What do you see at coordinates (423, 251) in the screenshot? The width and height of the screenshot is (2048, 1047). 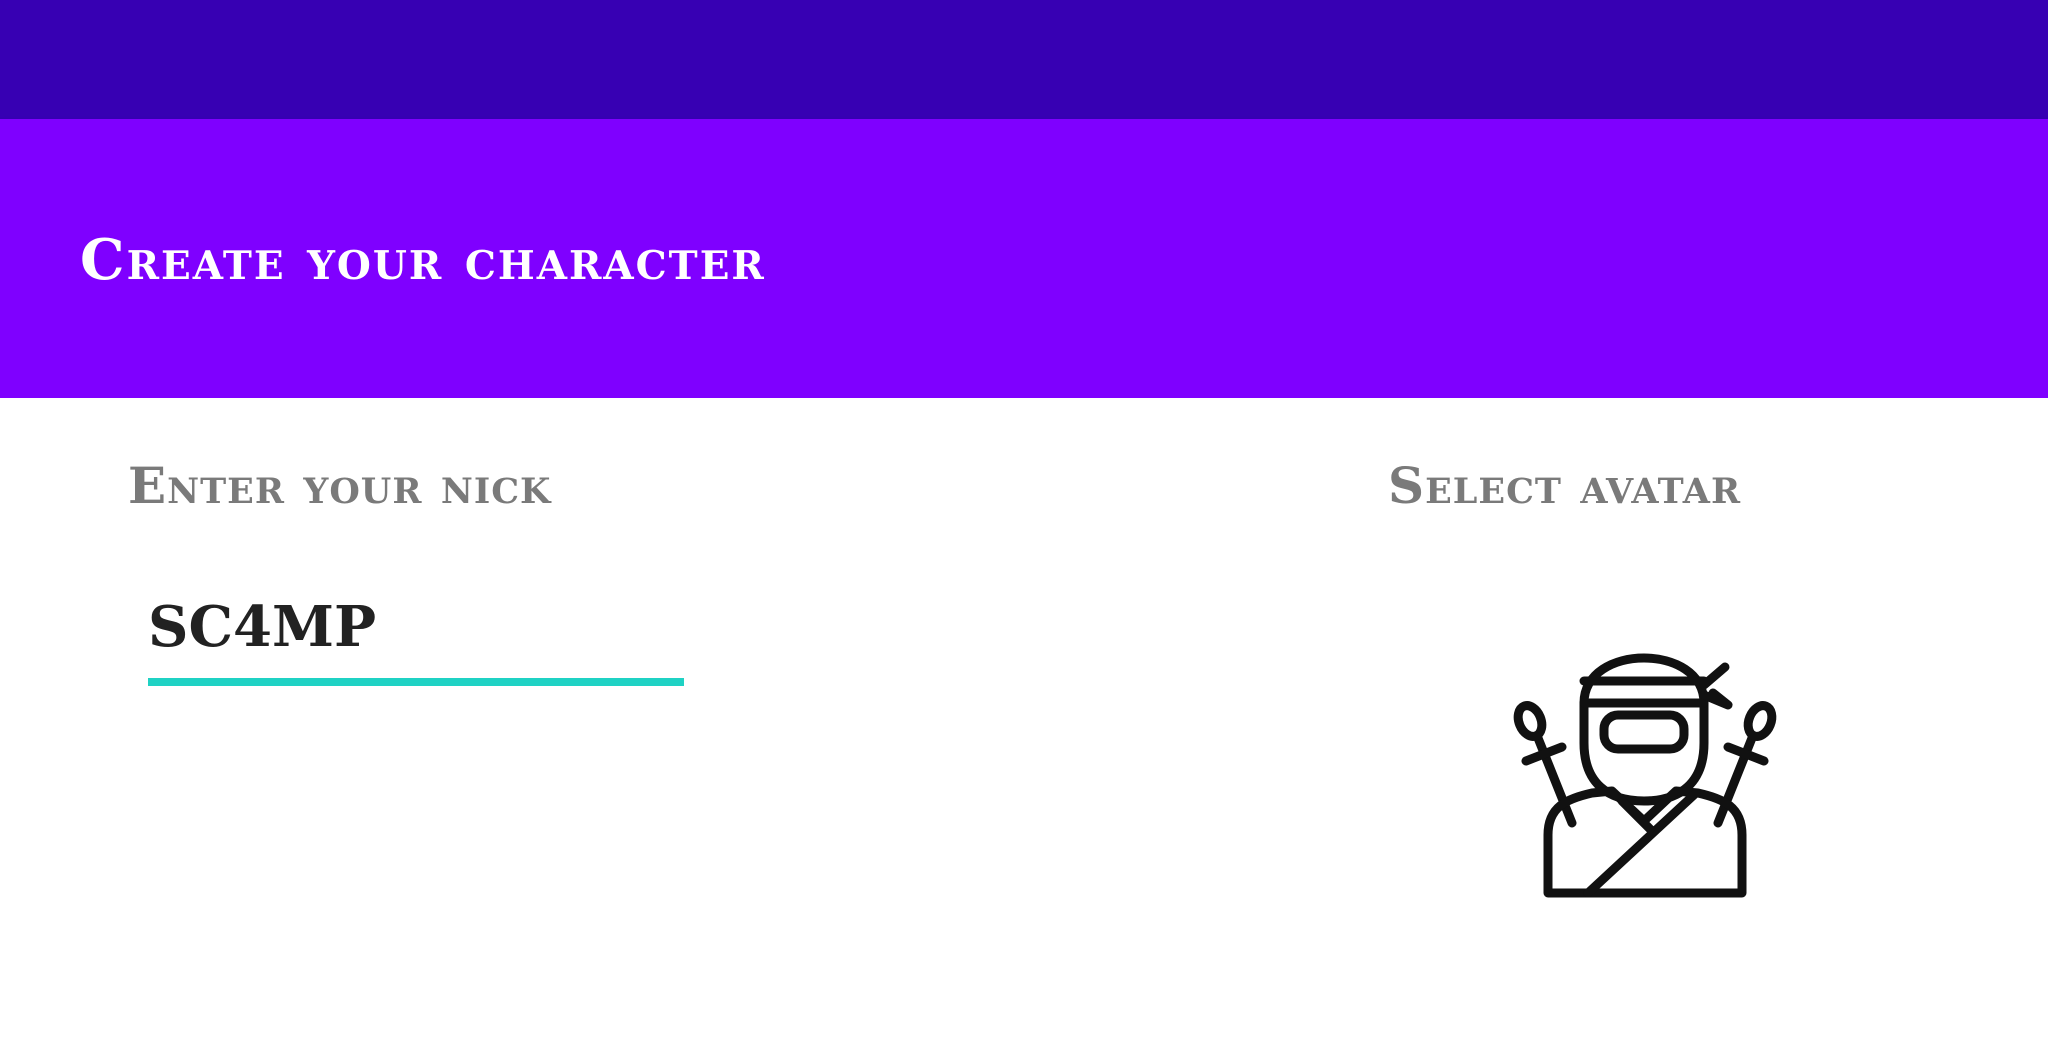 I see `page-title: Create Your Character` at bounding box center [423, 251].